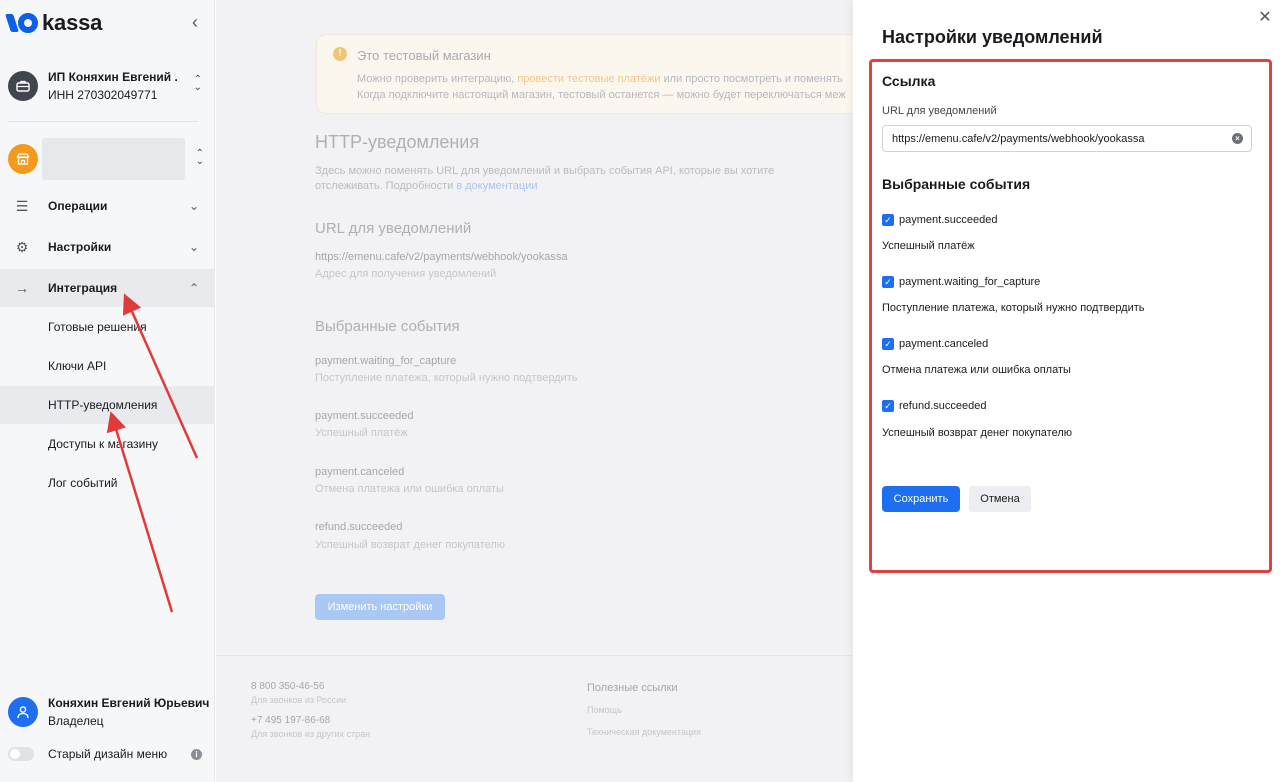  What do you see at coordinates (22, 288) in the screenshot?
I see `arrow-right-icon: →` at bounding box center [22, 288].